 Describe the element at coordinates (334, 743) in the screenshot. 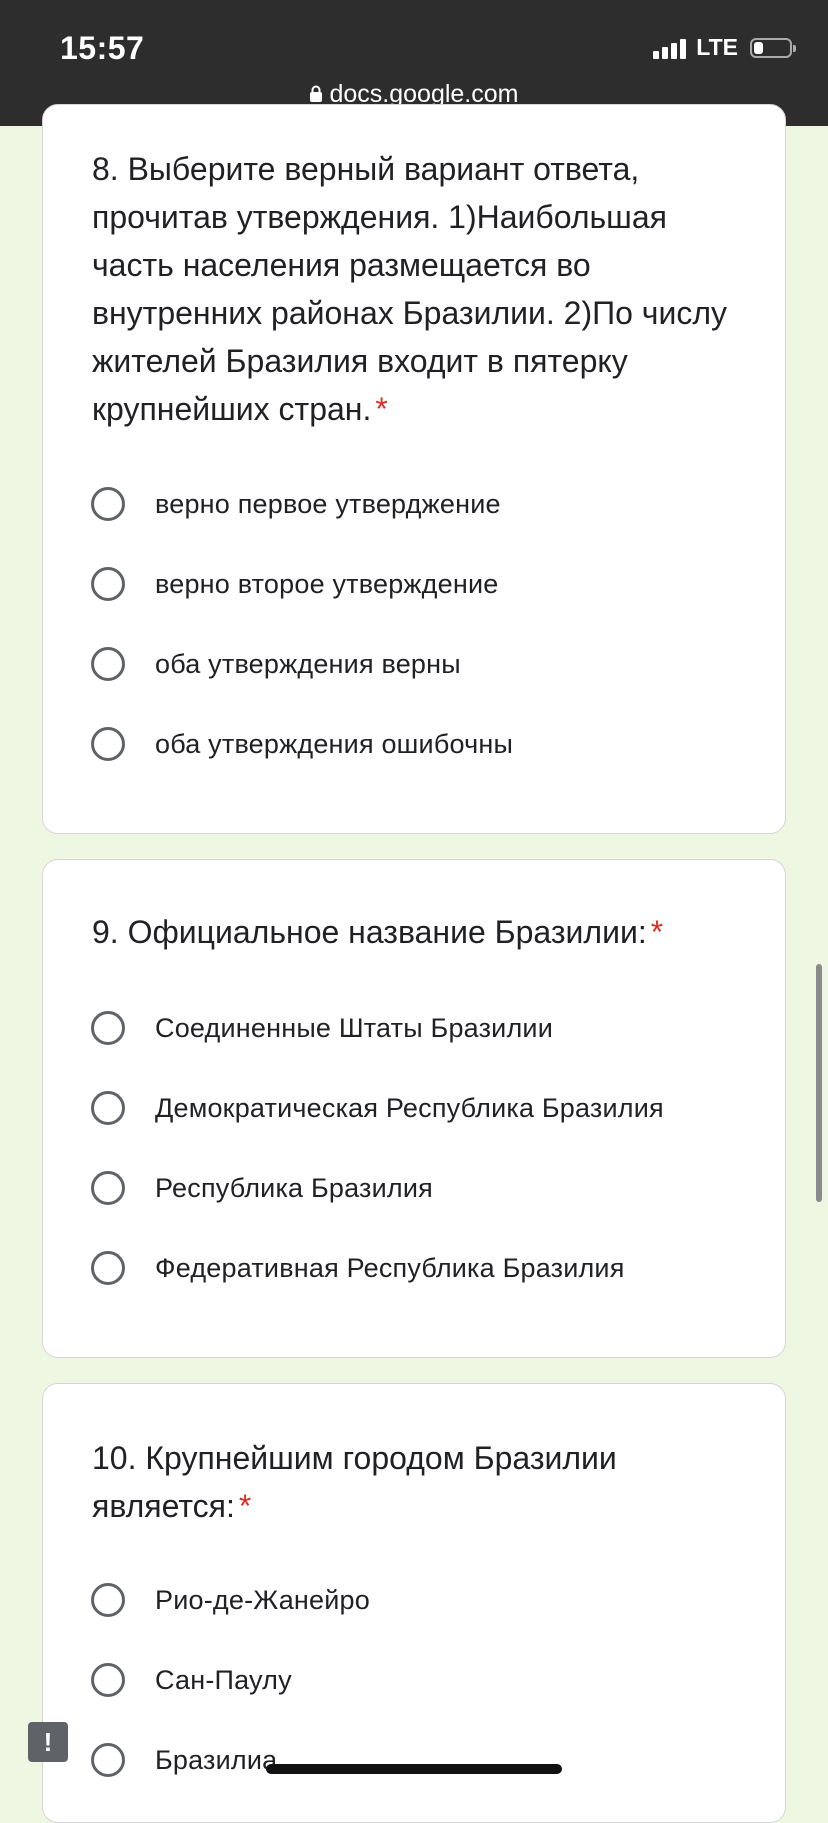

I see `option-label: оба утверждения ошибочны` at that location.